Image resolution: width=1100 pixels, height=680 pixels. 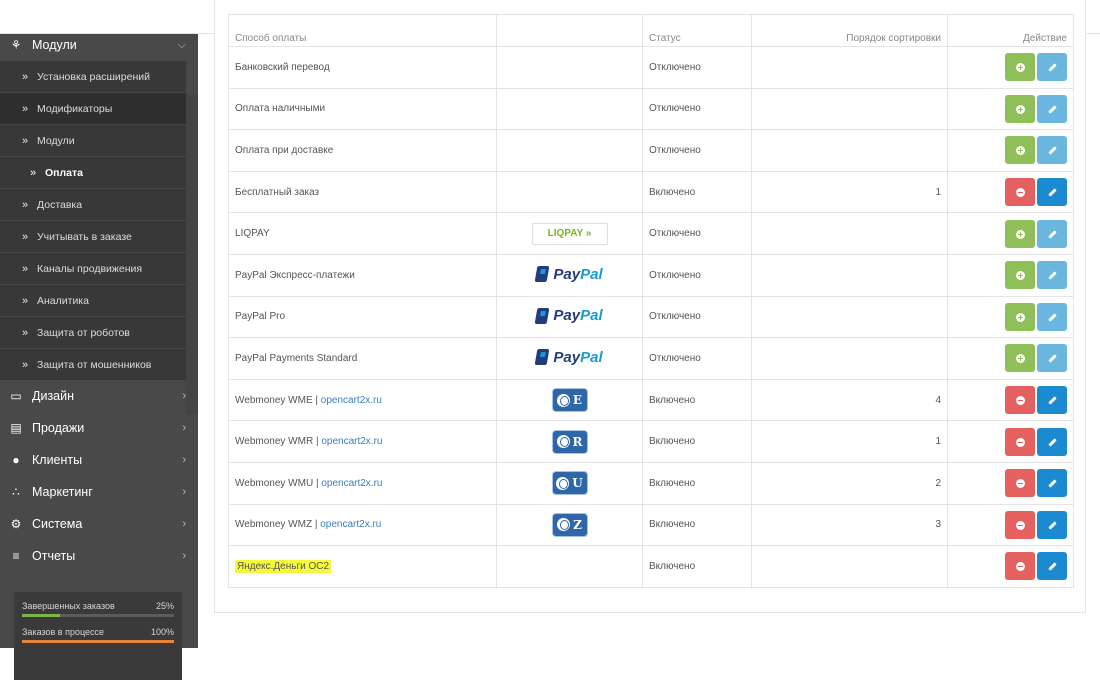 I want to click on sidebar-item-modules: ⚘ Модули ⌵, so click(x=99, y=45).